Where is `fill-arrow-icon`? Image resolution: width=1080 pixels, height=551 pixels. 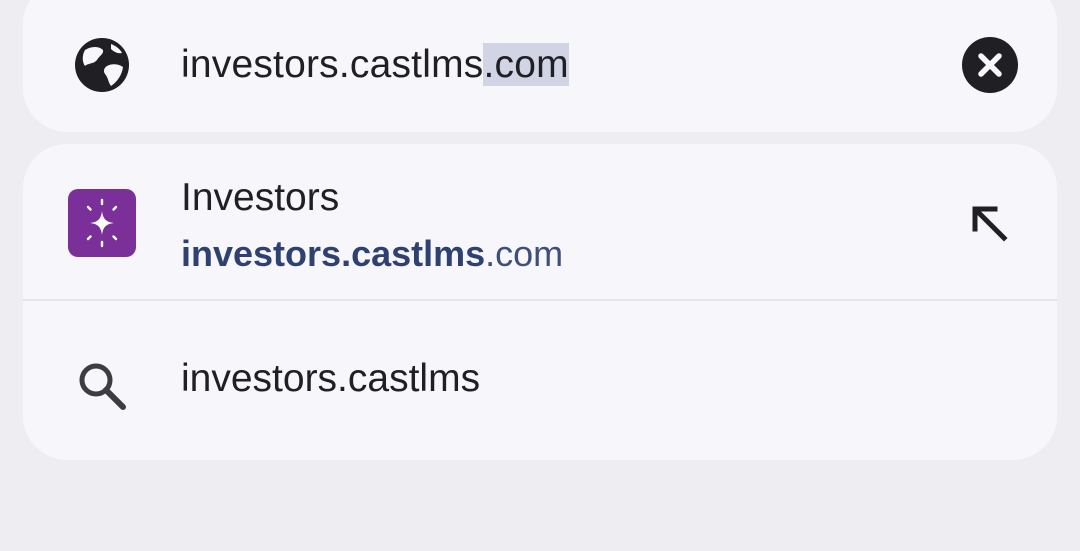
fill-arrow-icon is located at coordinates (990, 224).